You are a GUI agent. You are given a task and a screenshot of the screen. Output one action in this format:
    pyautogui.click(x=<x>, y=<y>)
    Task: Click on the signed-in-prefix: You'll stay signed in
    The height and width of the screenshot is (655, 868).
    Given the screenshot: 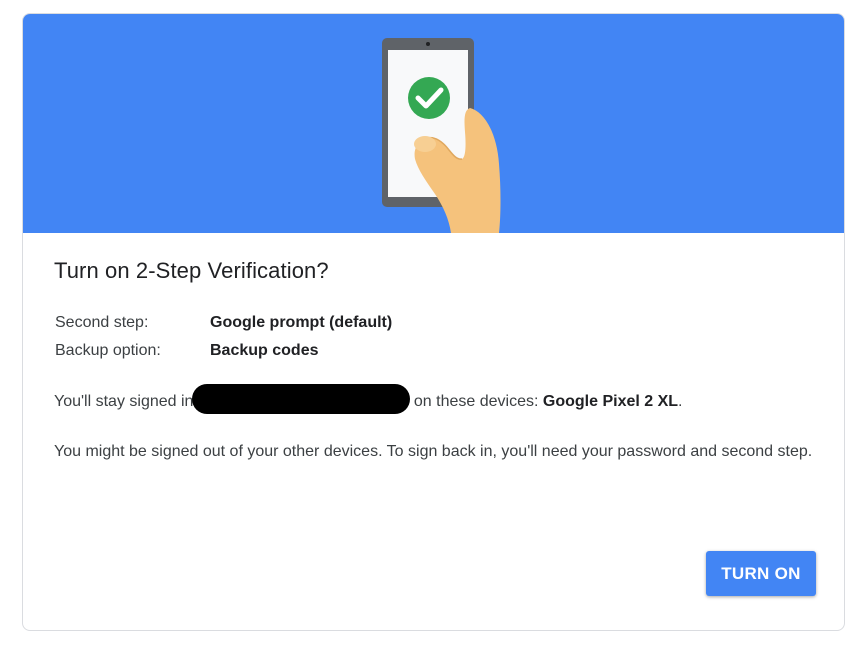 What is the action you would take?
    pyautogui.click(x=124, y=401)
    